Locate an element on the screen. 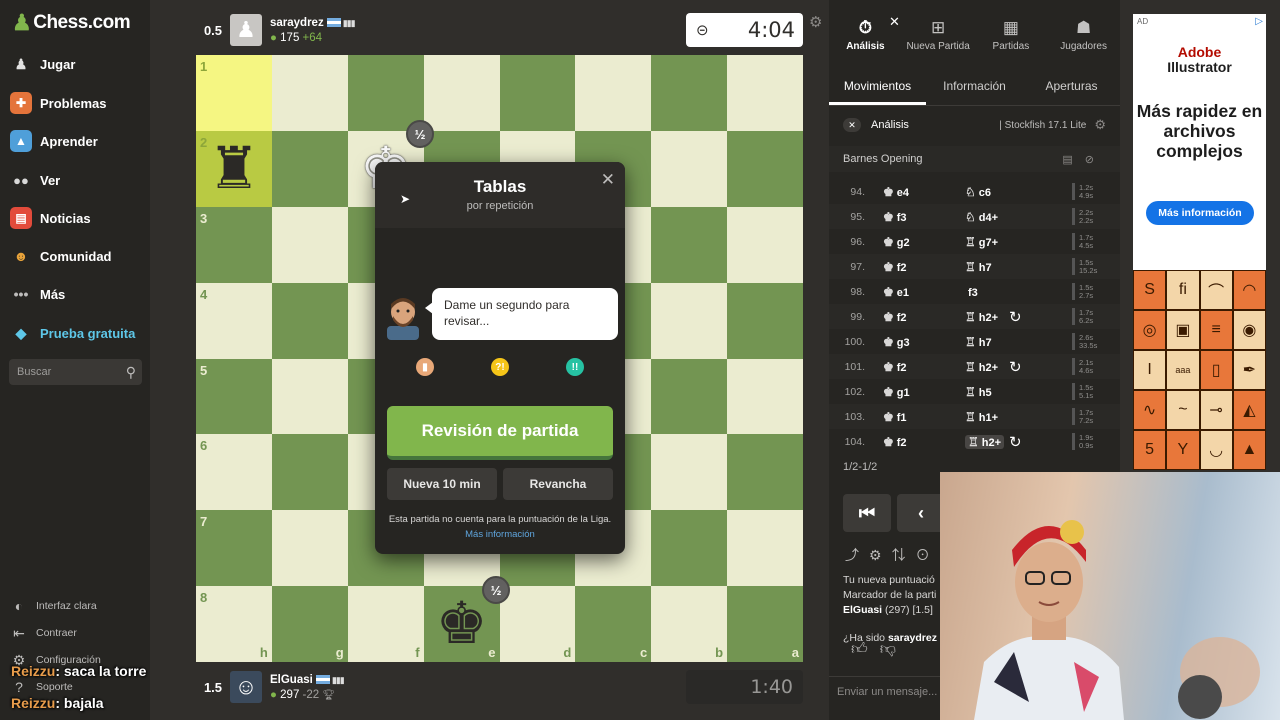 This screenshot has height=720, width=1280. white-move: ♚ g2 is located at coordinates (896, 242).